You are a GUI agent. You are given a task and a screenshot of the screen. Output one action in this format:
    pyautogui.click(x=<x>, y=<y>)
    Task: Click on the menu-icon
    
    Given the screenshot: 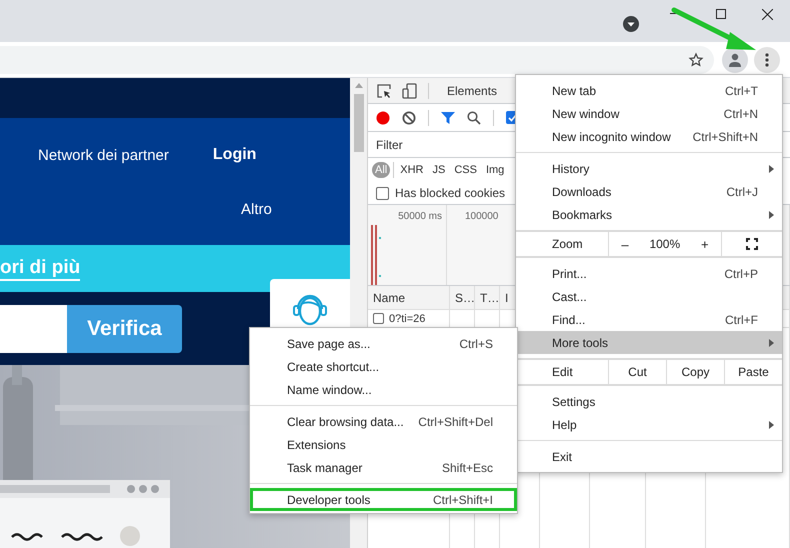 What is the action you would take?
    pyautogui.click(x=767, y=59)
    